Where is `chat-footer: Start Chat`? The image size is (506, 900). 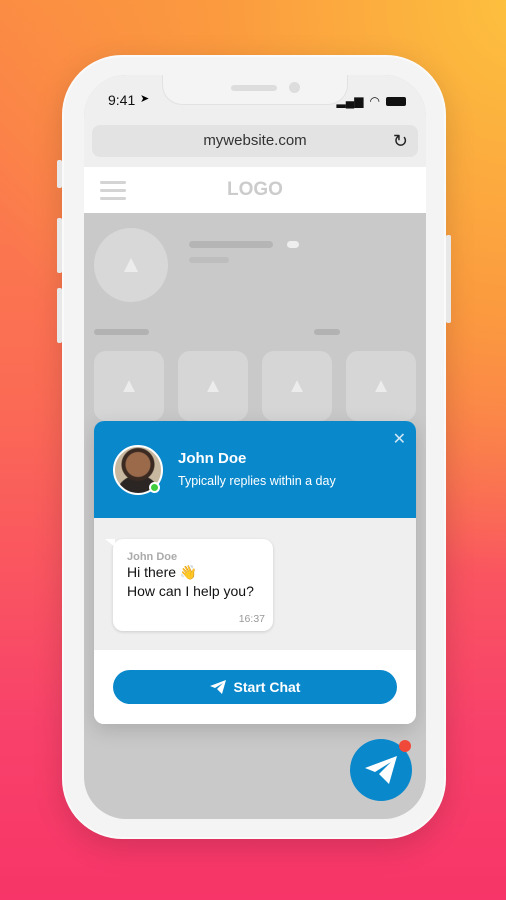
chat-footer: Start Chat is located at coordinates (255, 687).